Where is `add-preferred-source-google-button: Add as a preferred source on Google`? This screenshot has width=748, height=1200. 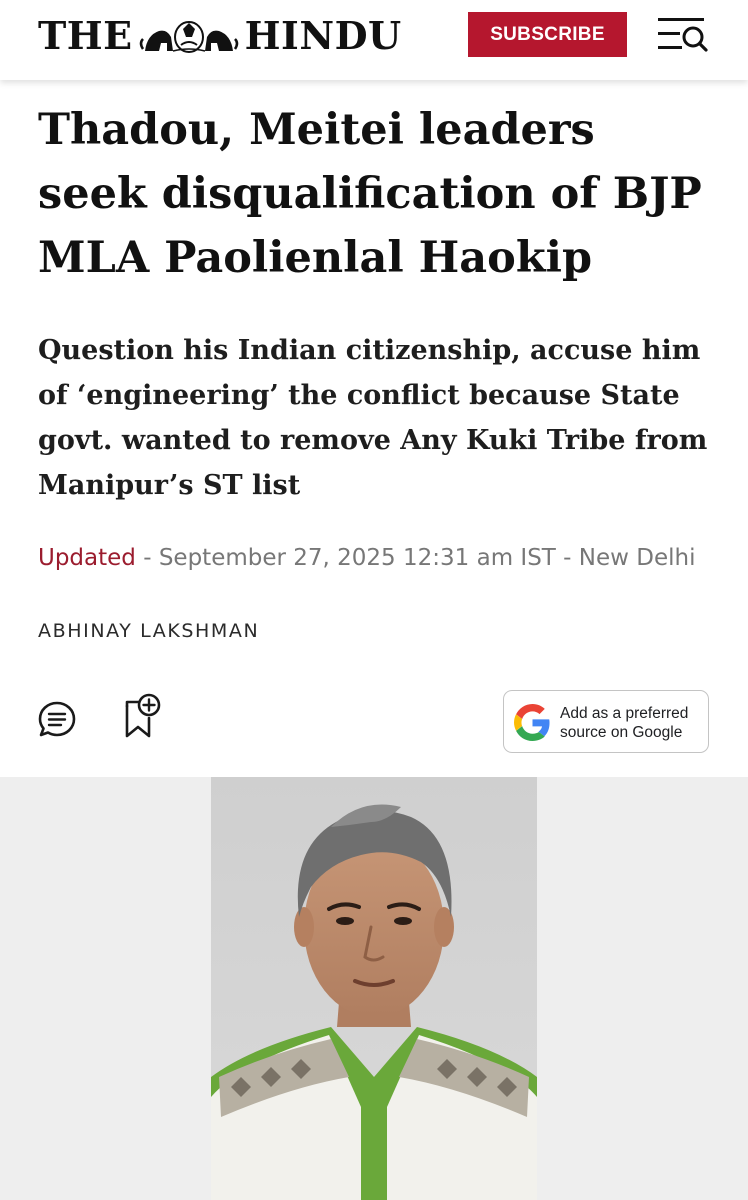
add-preferred-source-google-button: Add as a preferred source on Google is located at coordinates (606, 721).